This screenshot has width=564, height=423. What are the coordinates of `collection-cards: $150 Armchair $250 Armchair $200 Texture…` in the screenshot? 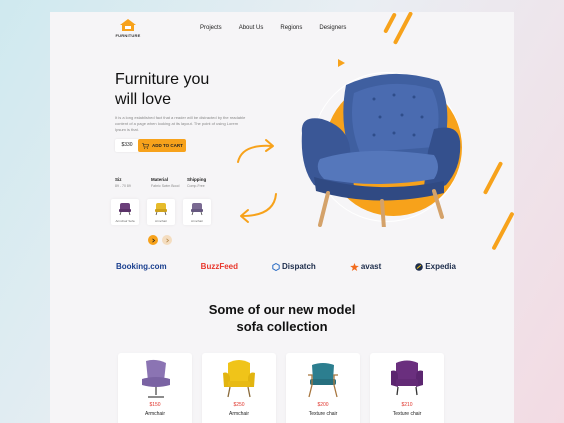 It's located at (281, 388).